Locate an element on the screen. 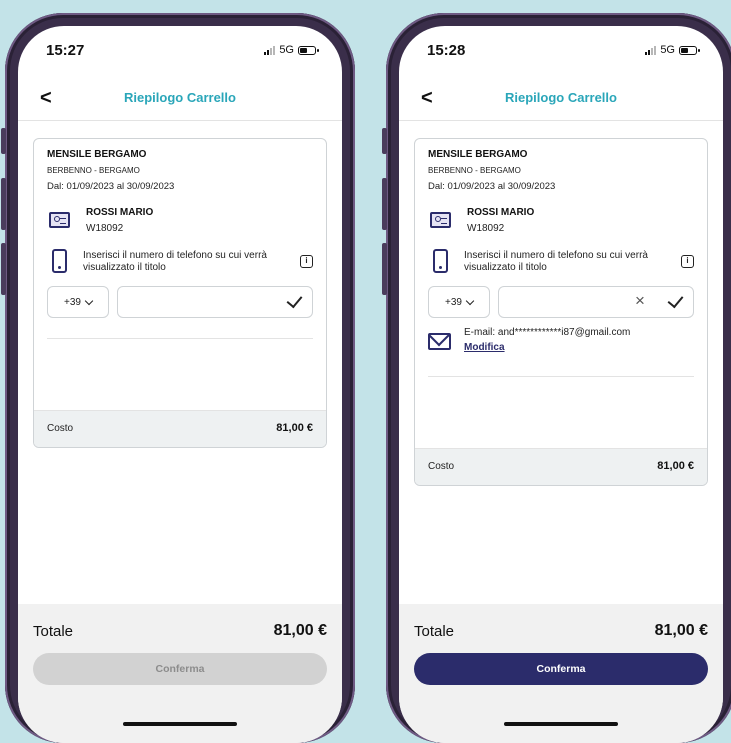 Image resolution: width=731 pixels, height=743 pixels. status-bar: 15:27 5G is located at coordinates (182, 50).